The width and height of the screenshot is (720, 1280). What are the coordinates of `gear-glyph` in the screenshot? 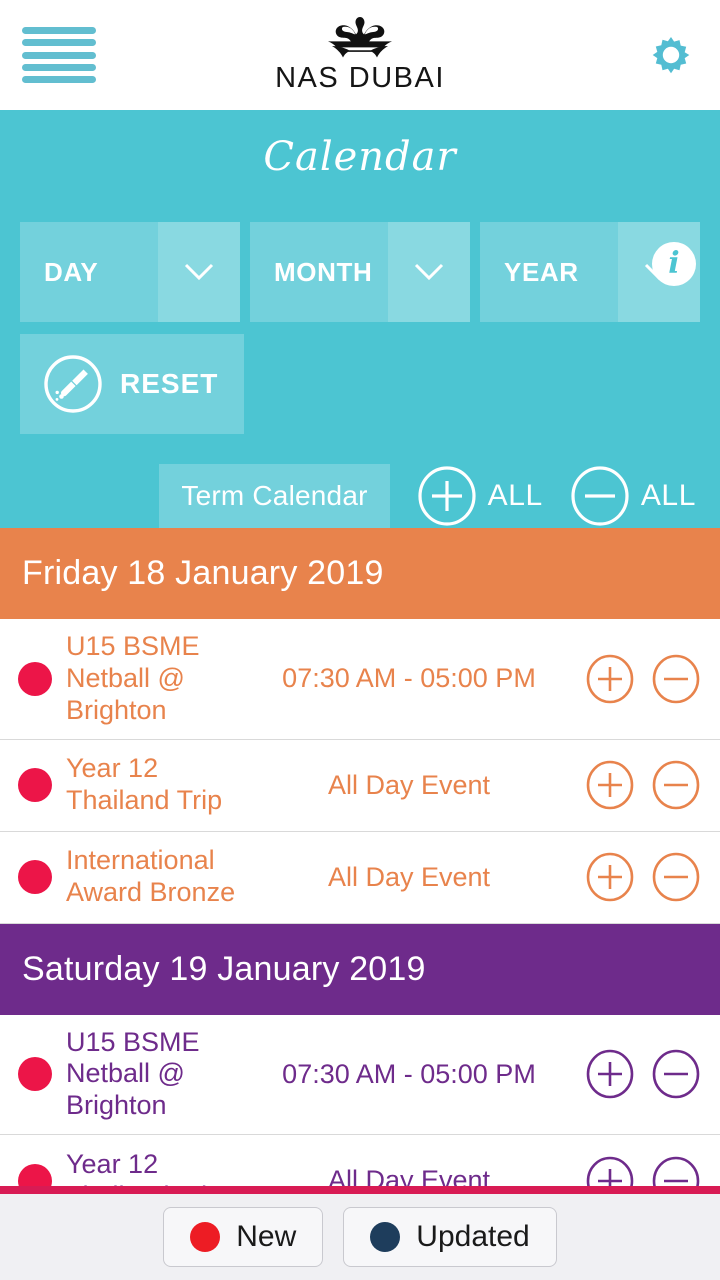 It's located at (671, 55).